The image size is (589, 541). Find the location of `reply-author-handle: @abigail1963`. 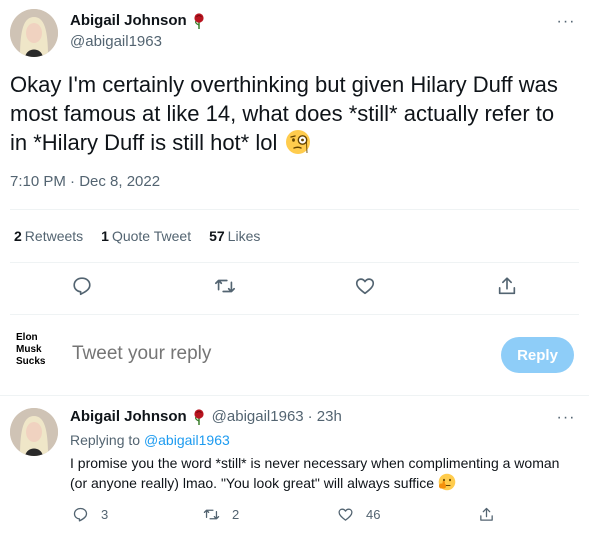

reply-author-handle: @abigail1963 is located at coordinates (258, 416).